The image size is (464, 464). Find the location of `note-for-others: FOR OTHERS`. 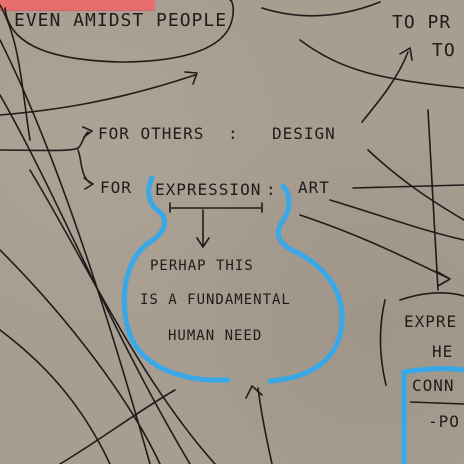

note-for-others: FOR OTHERS is located at coordinates (151, 133).